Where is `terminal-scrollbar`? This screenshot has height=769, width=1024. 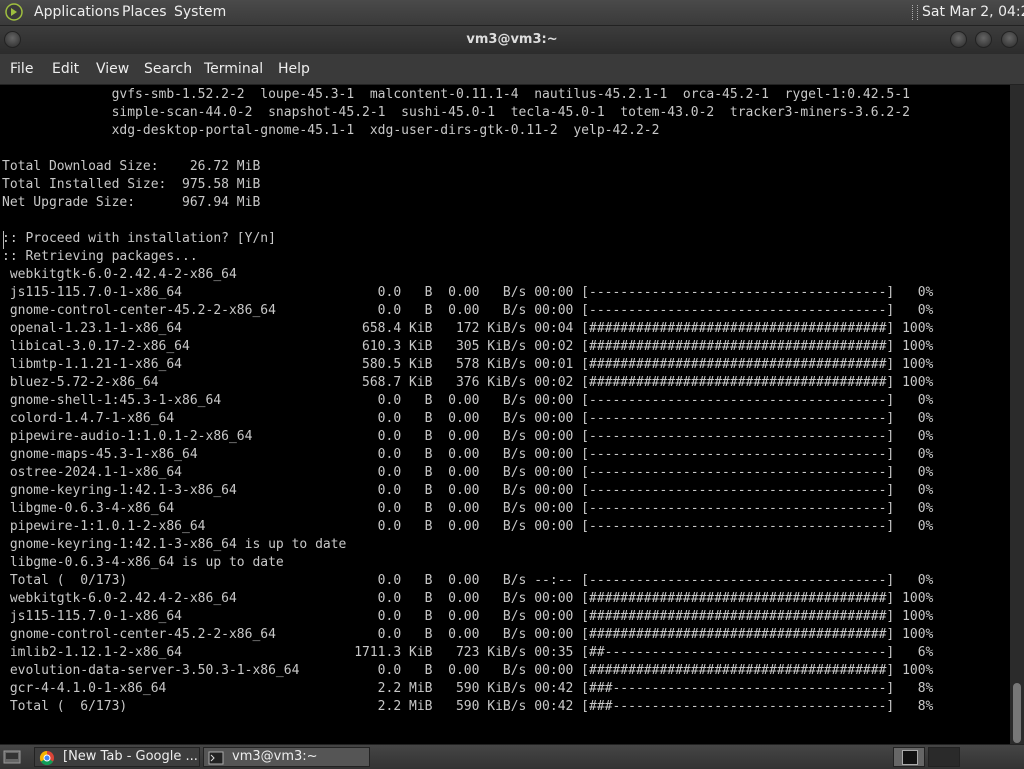 terminal-scrollbar is located at coordinates (1017, 414).